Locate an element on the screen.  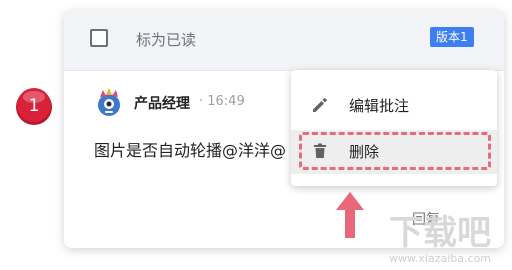
step-number-badge: 1 is located at coordinates (34, 106).